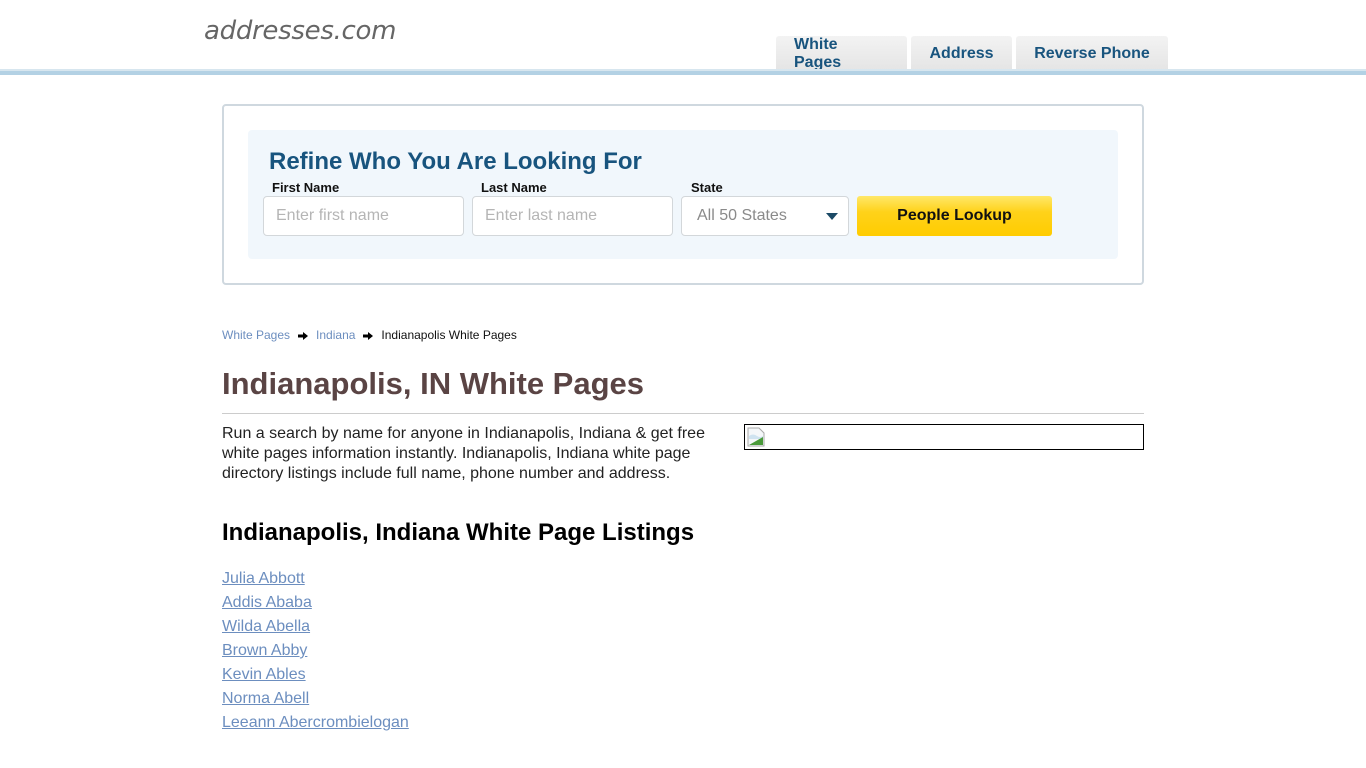 The width and height of the screenshot is (1366, 768). What do you see at coordinates (335, 335) in the screenshot?
I see `breadcrumb-indiana: Indiana` at bounding box center [335, 335].